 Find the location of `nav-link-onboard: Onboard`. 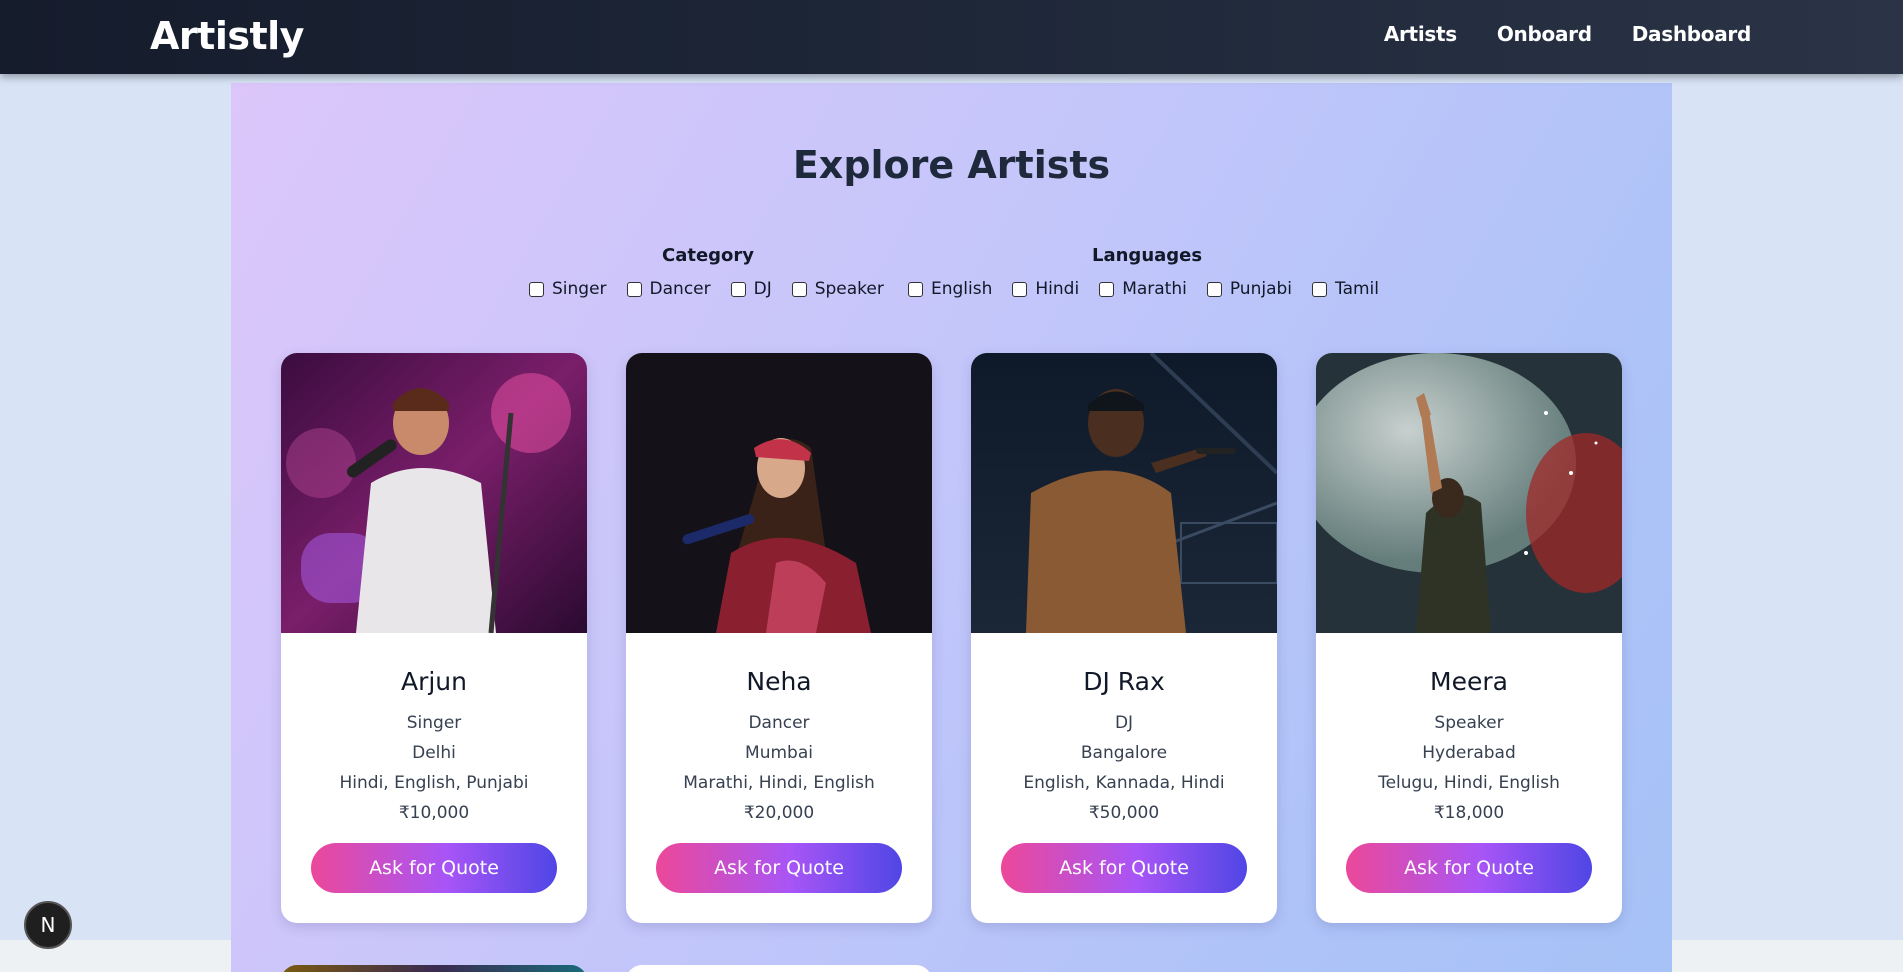

nav-link-onboard: Onboard is located at coordinates (1544, 34).